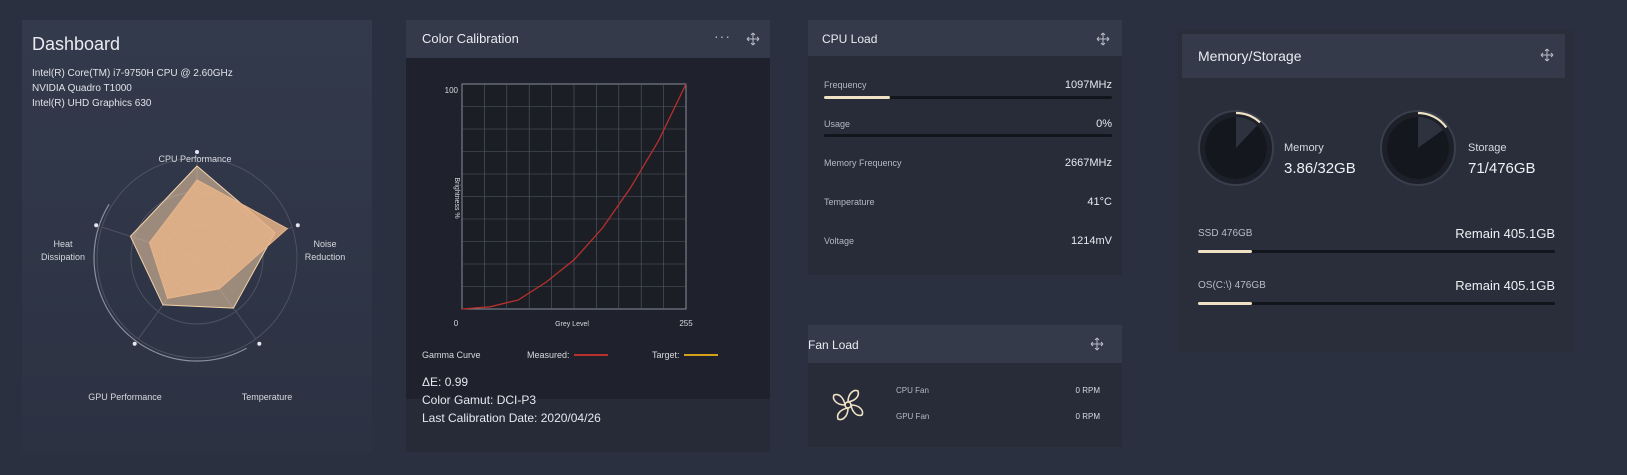 The image size is (1627, 475). Describe the element at coordinates (1225, 303) in the screenshot. I see `os-drive-bar-fill` at that location.